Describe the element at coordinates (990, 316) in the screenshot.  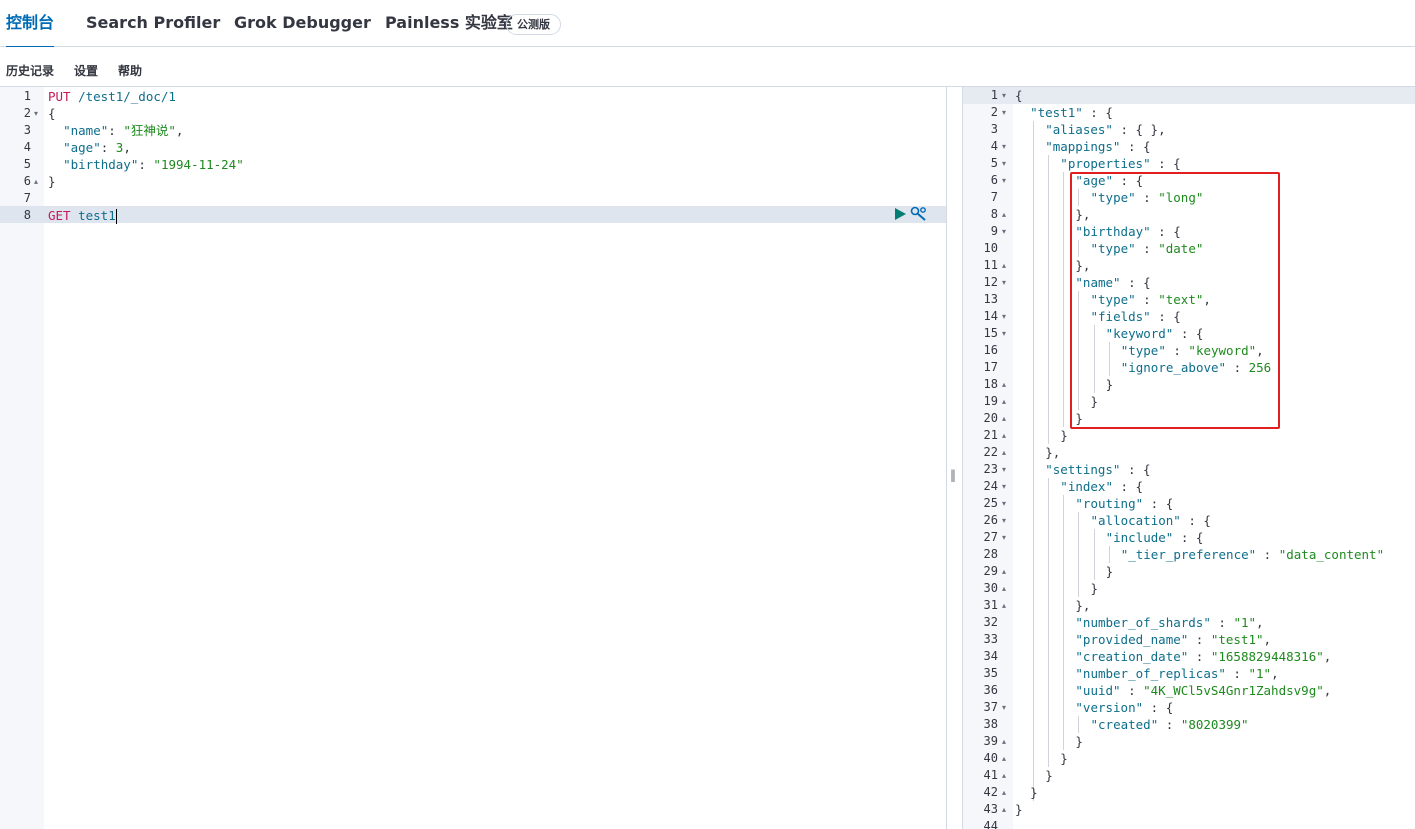
I see `line-number: 14` at that location.